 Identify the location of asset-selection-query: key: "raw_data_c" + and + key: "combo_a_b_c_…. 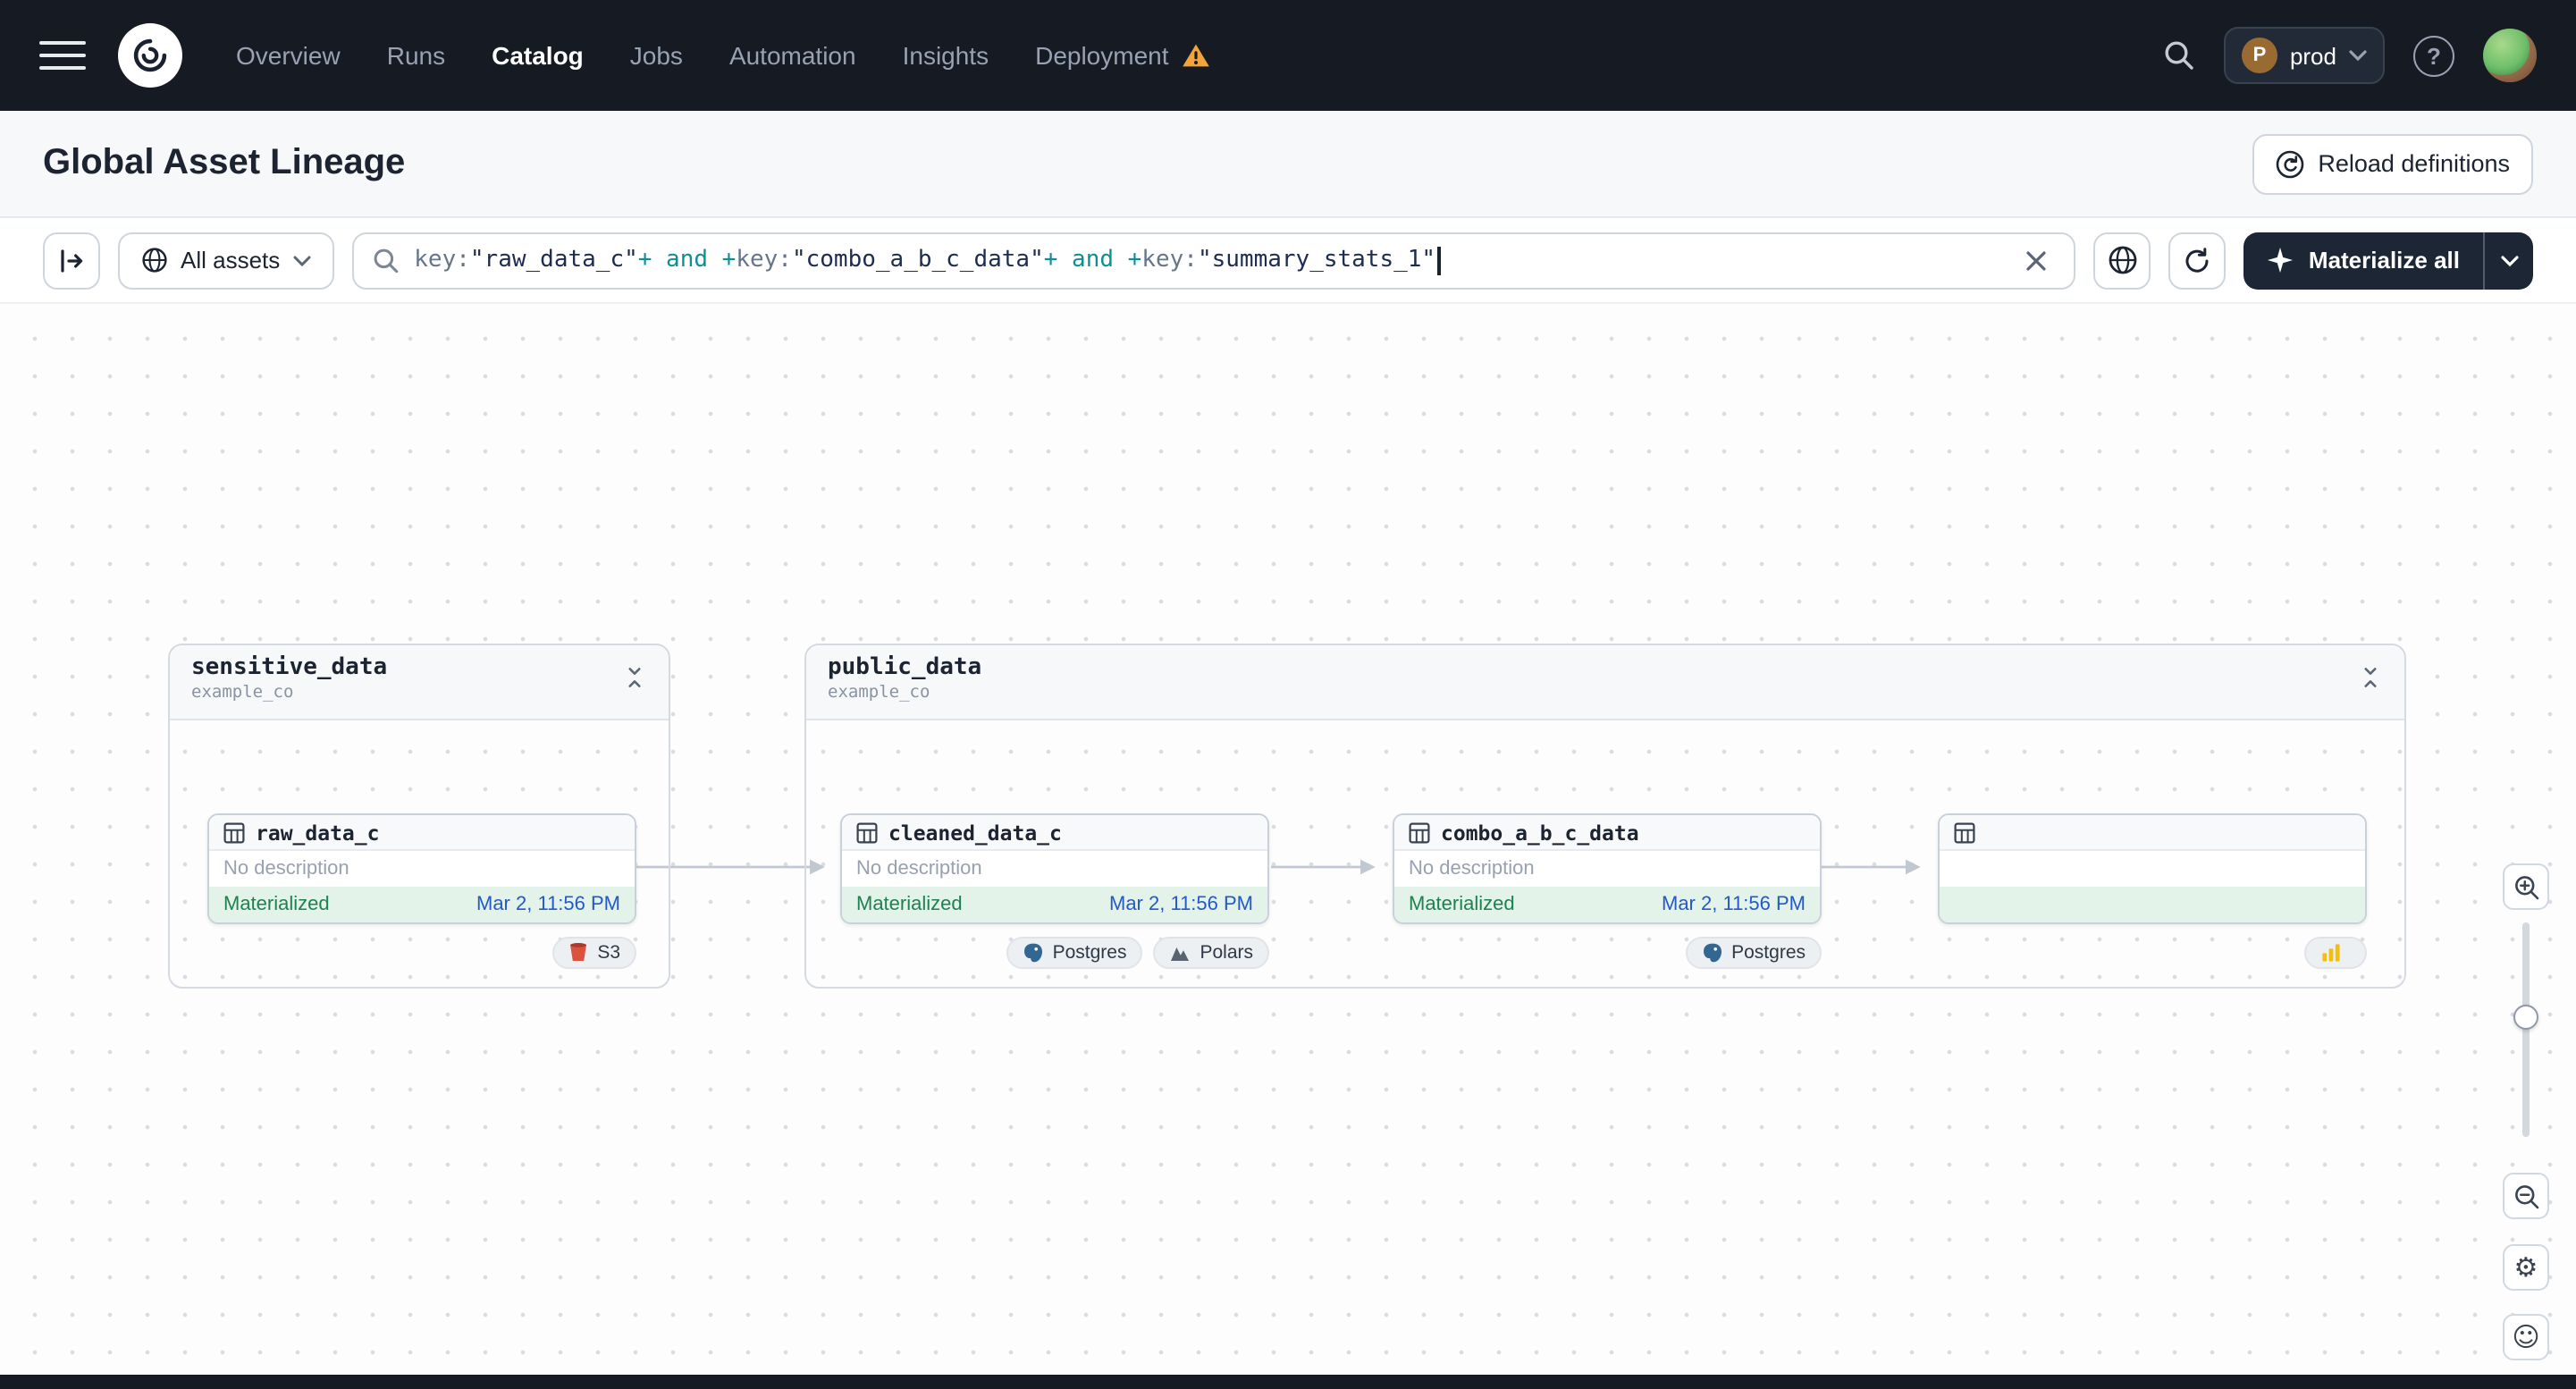
(928, 260).